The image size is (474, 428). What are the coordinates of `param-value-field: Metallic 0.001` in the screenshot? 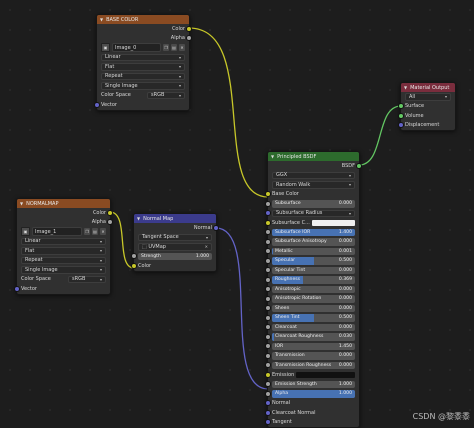 It's located at (313, 251).